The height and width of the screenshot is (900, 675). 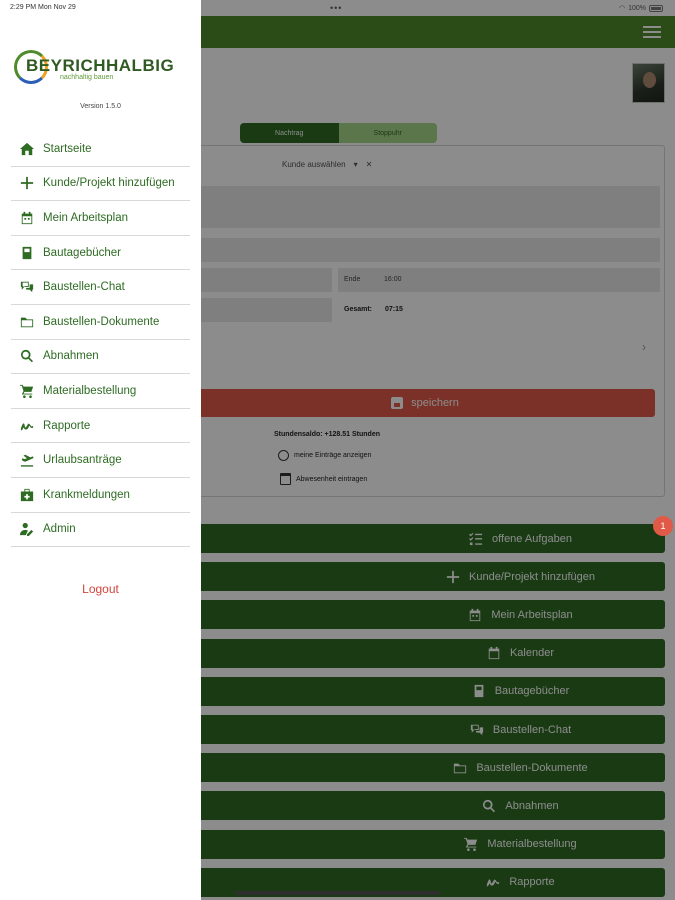 I want to click on medkit-icon, so click(x=27, y=495).